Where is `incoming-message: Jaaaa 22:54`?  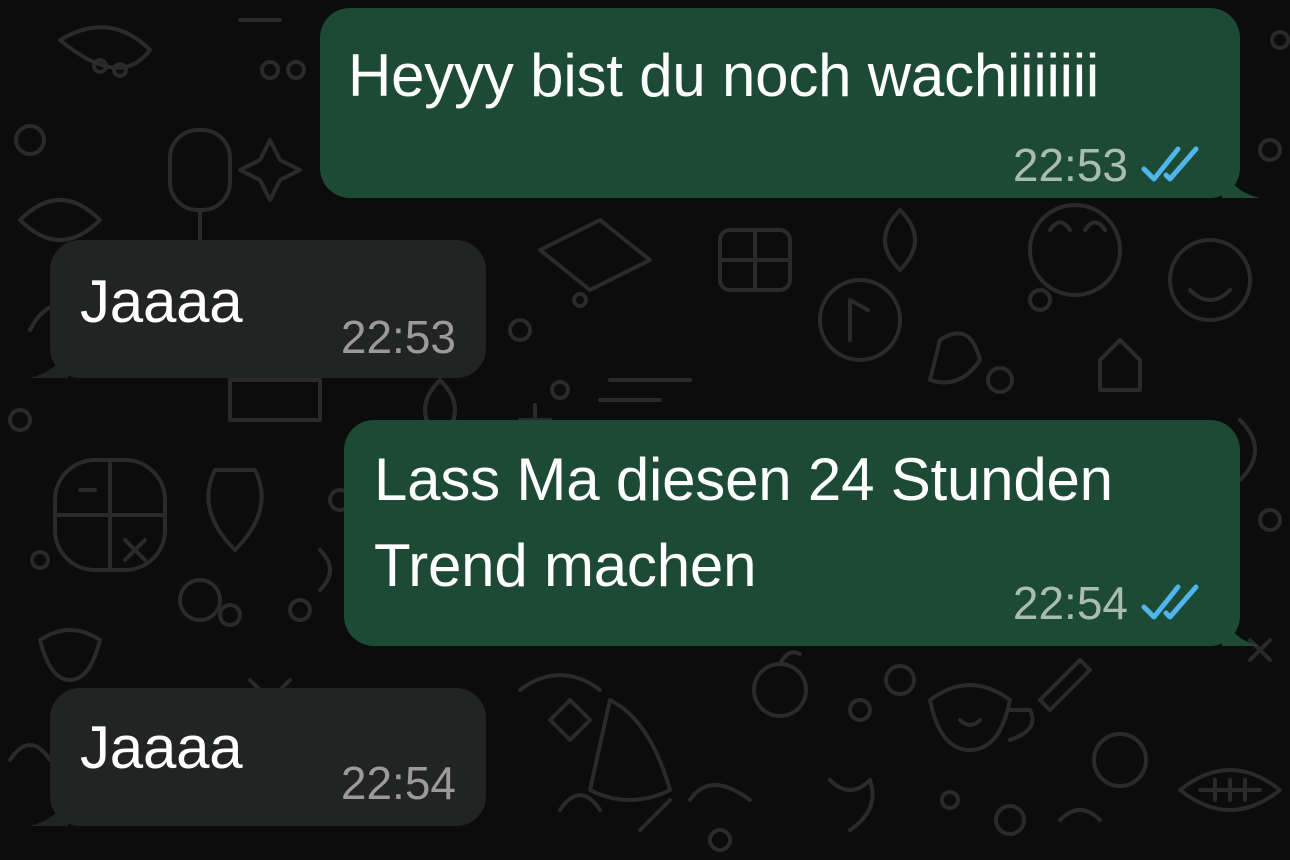 incoming-message: Jaaaa 22:54 is located at coordinates (258, 757).